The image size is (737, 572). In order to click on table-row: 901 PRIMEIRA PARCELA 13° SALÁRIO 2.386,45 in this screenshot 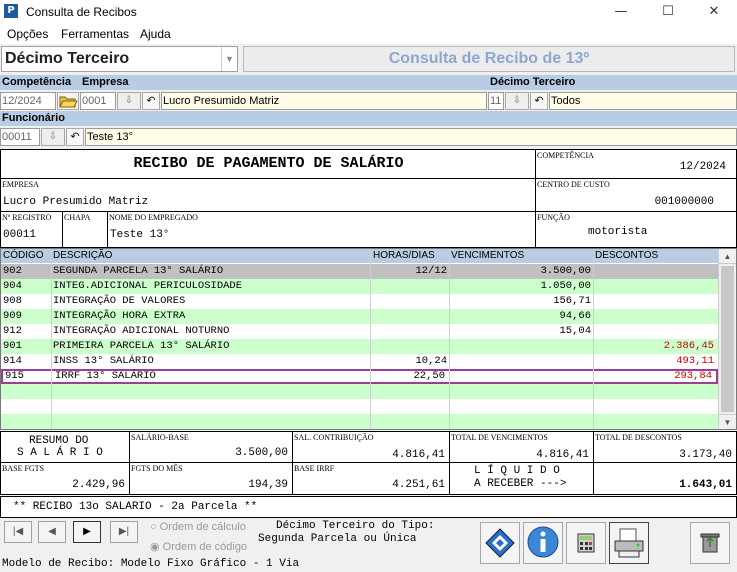, I will do `click(359, 346)`.